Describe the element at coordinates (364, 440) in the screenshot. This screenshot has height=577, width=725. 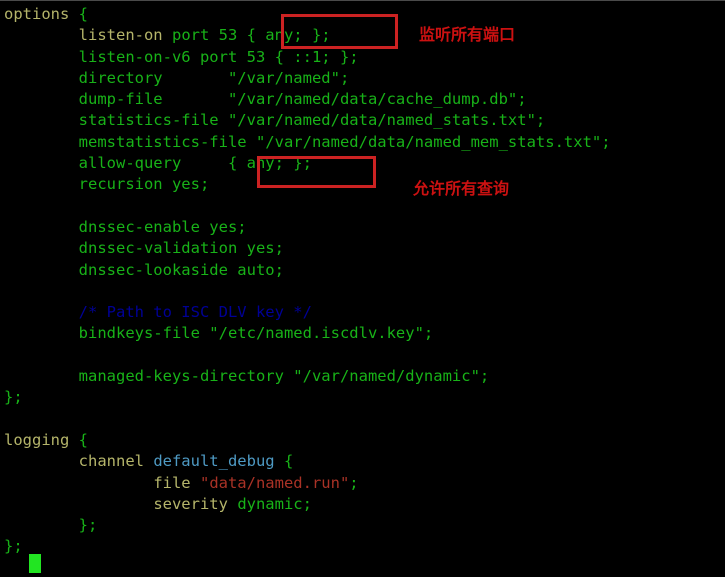
I see `code-line: logging {` at that location.